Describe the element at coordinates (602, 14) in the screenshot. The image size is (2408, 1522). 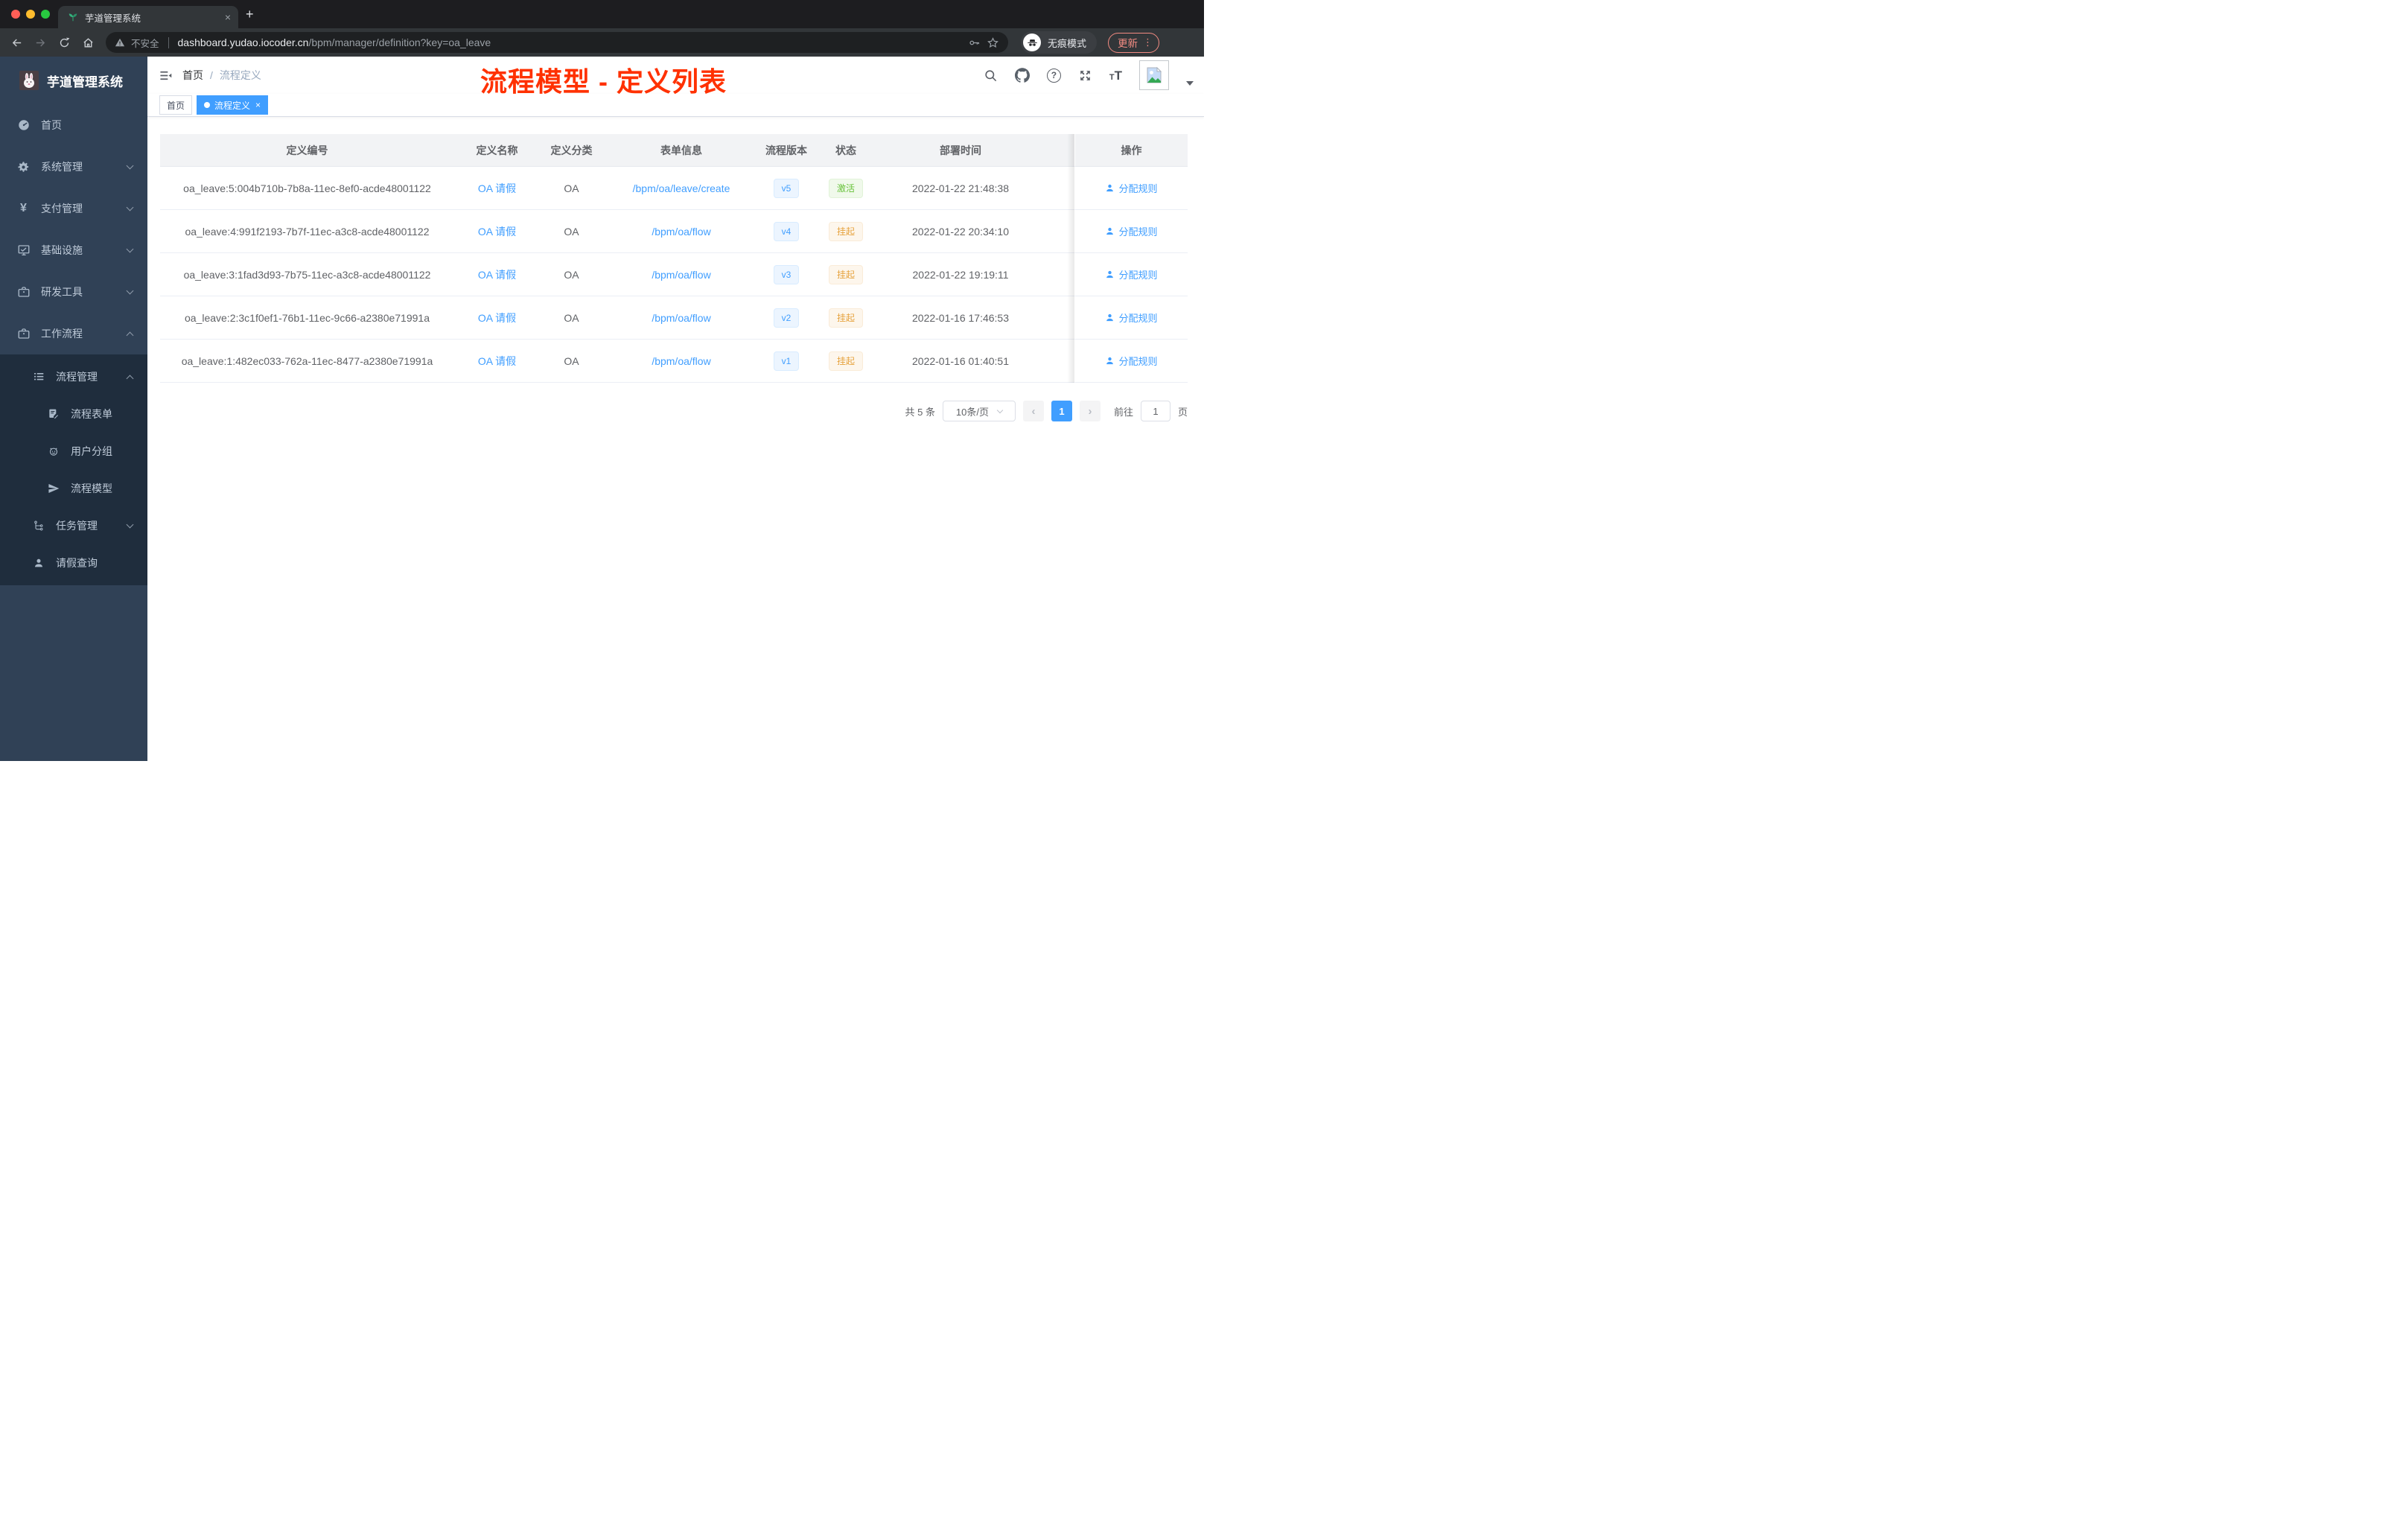
I see `tab-strip: 芋道管理系统 × +` at that location.